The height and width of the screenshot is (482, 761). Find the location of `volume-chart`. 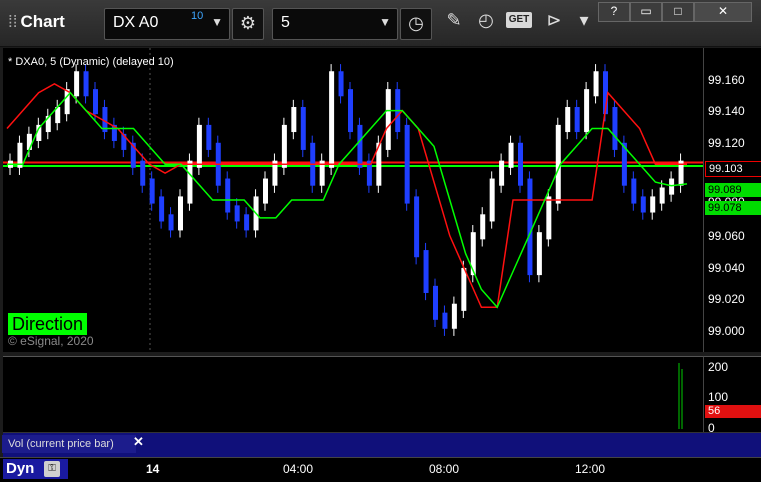

volume-chart is located at coordinates (353, 394).